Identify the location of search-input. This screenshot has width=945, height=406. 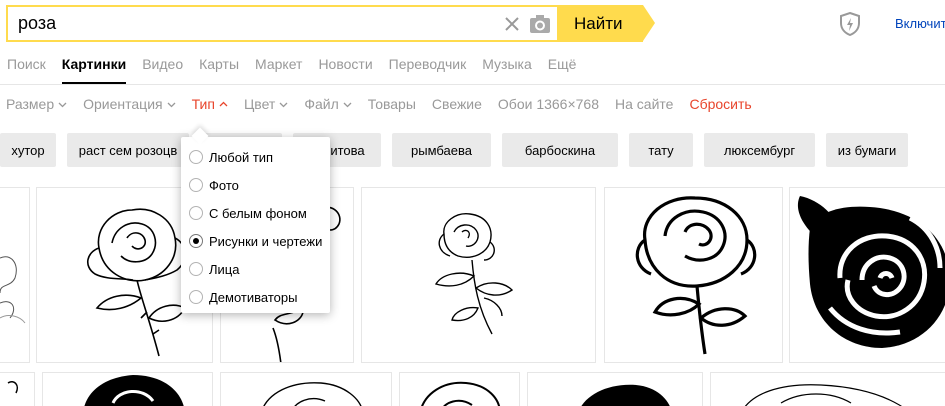
(243, 23).